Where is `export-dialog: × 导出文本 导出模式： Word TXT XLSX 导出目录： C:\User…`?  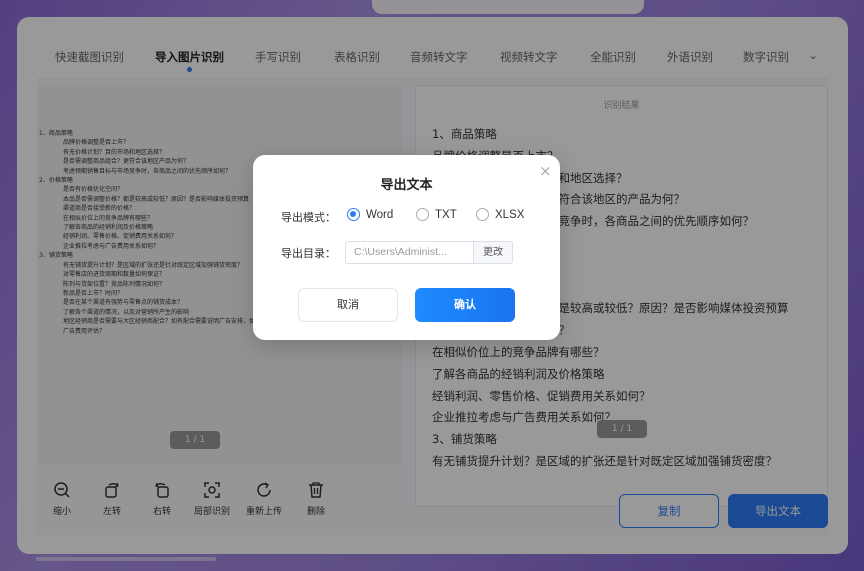
export-dialog: × 导出文本 导出模式： Word TXT XLSX 导出目录： C:\User… is located at coordinates (406, 247).